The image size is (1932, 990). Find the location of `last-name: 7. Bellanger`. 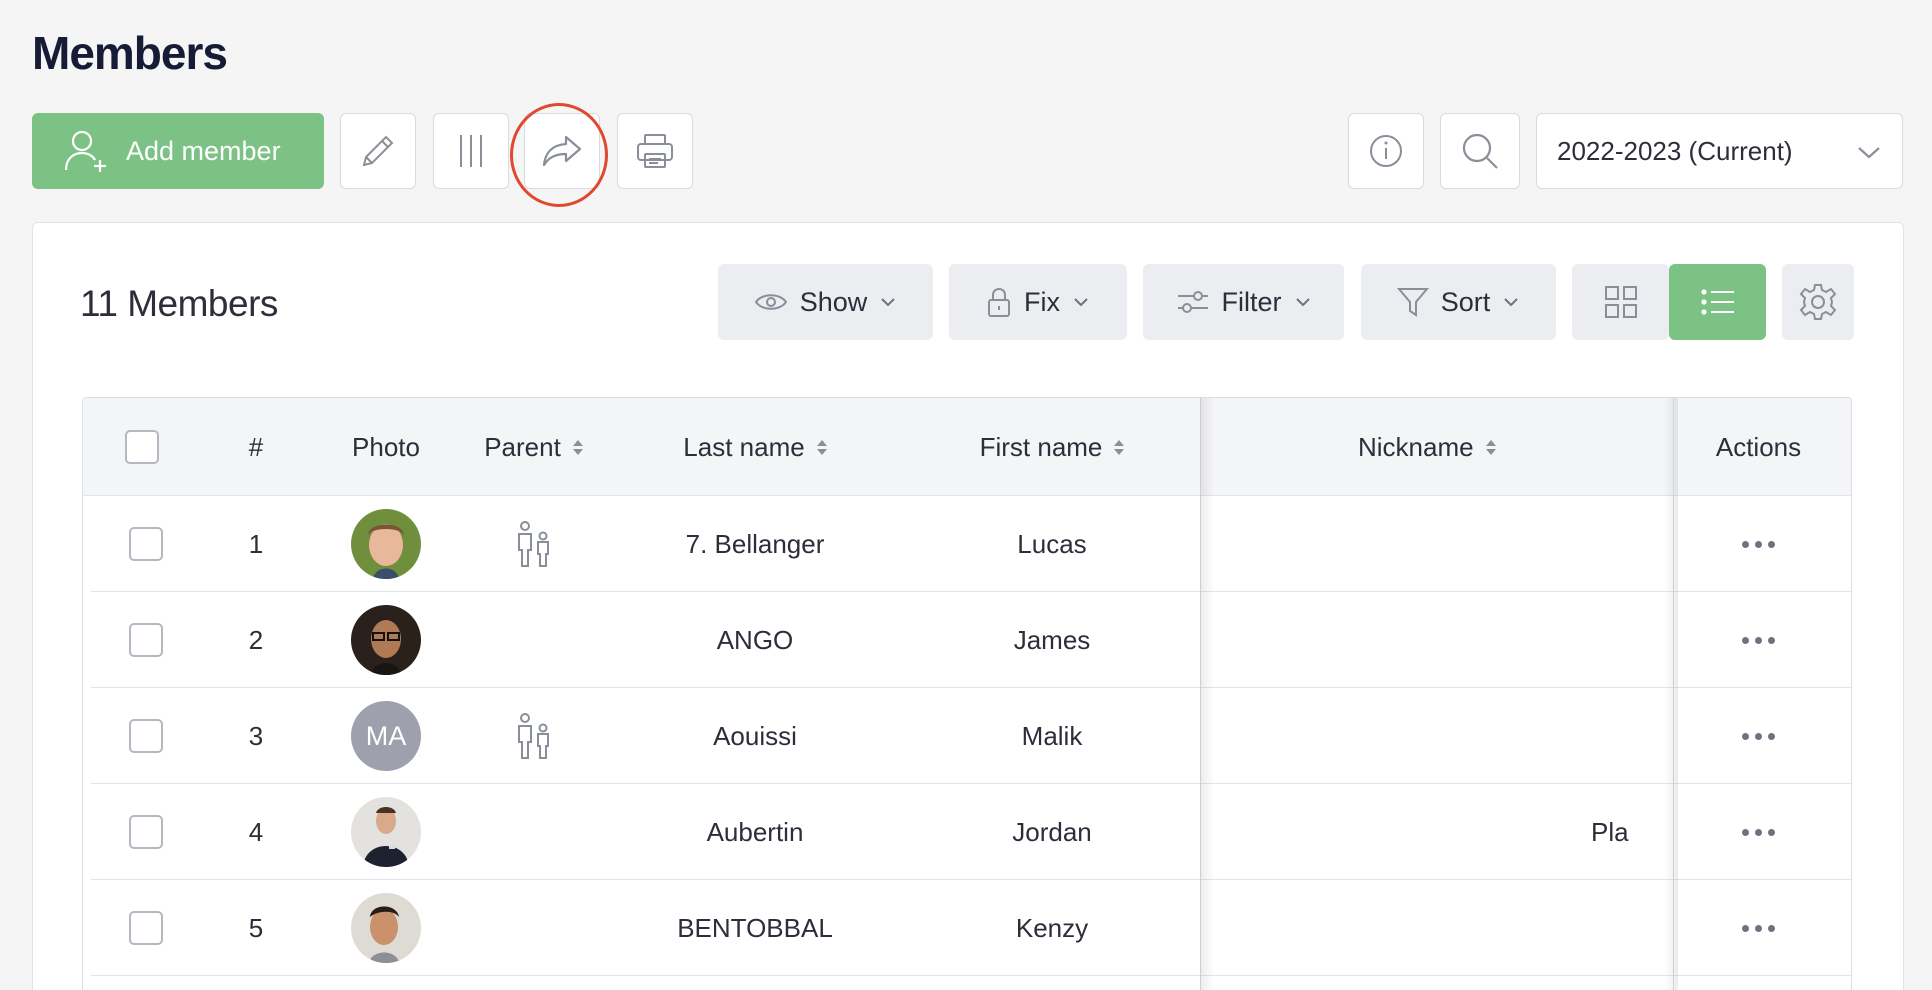

last-name: 7. Bellanger is located at coordinates (755, 543).